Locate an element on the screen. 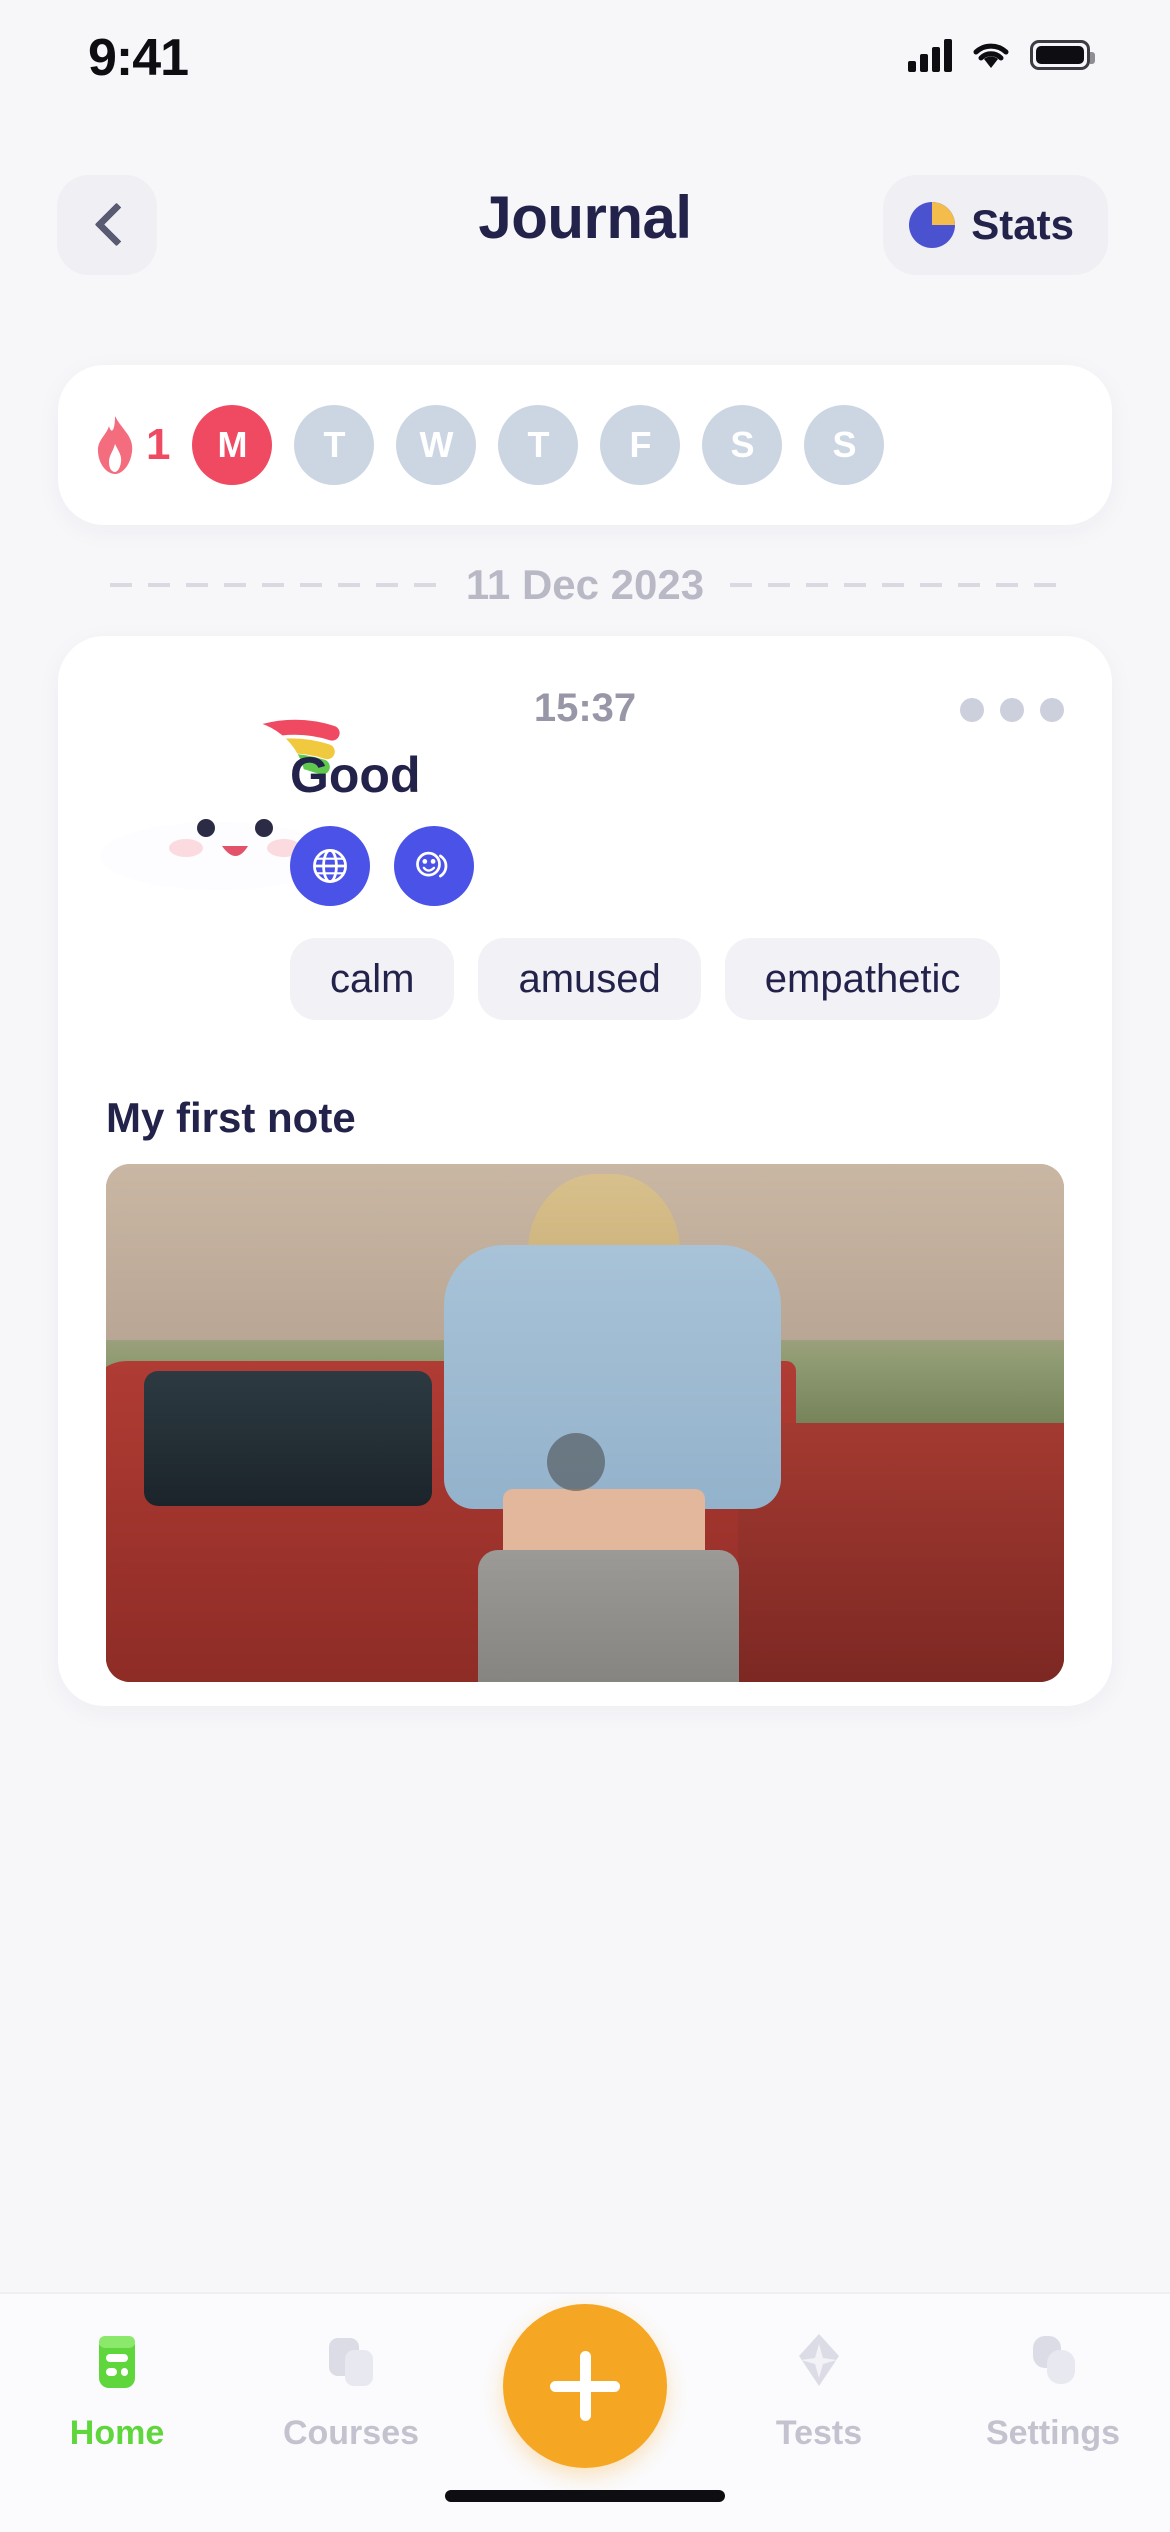  cellular-signal-icon is located at coordinates (930, 55).